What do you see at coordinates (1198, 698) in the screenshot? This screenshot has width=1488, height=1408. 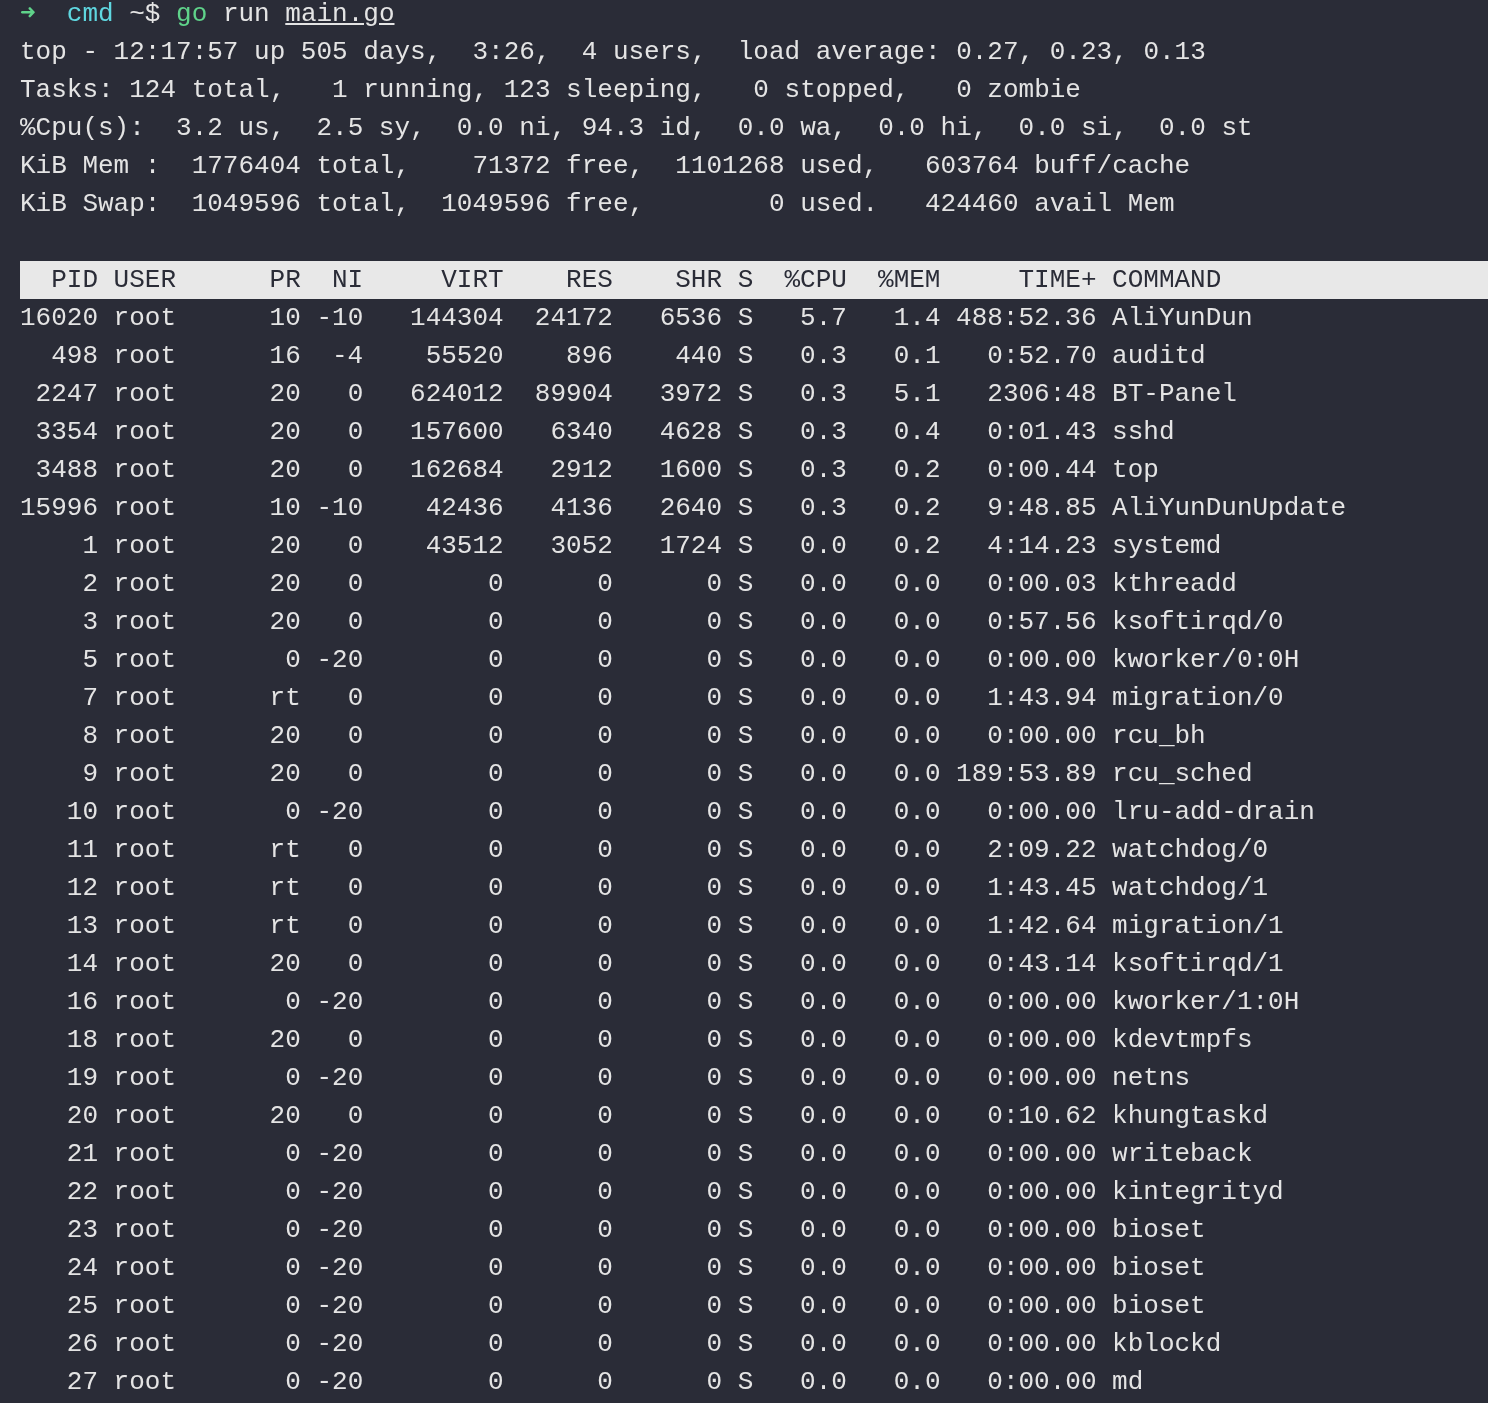 I see `table-cell-text: migration/0` at bounding box center [1198, 698].